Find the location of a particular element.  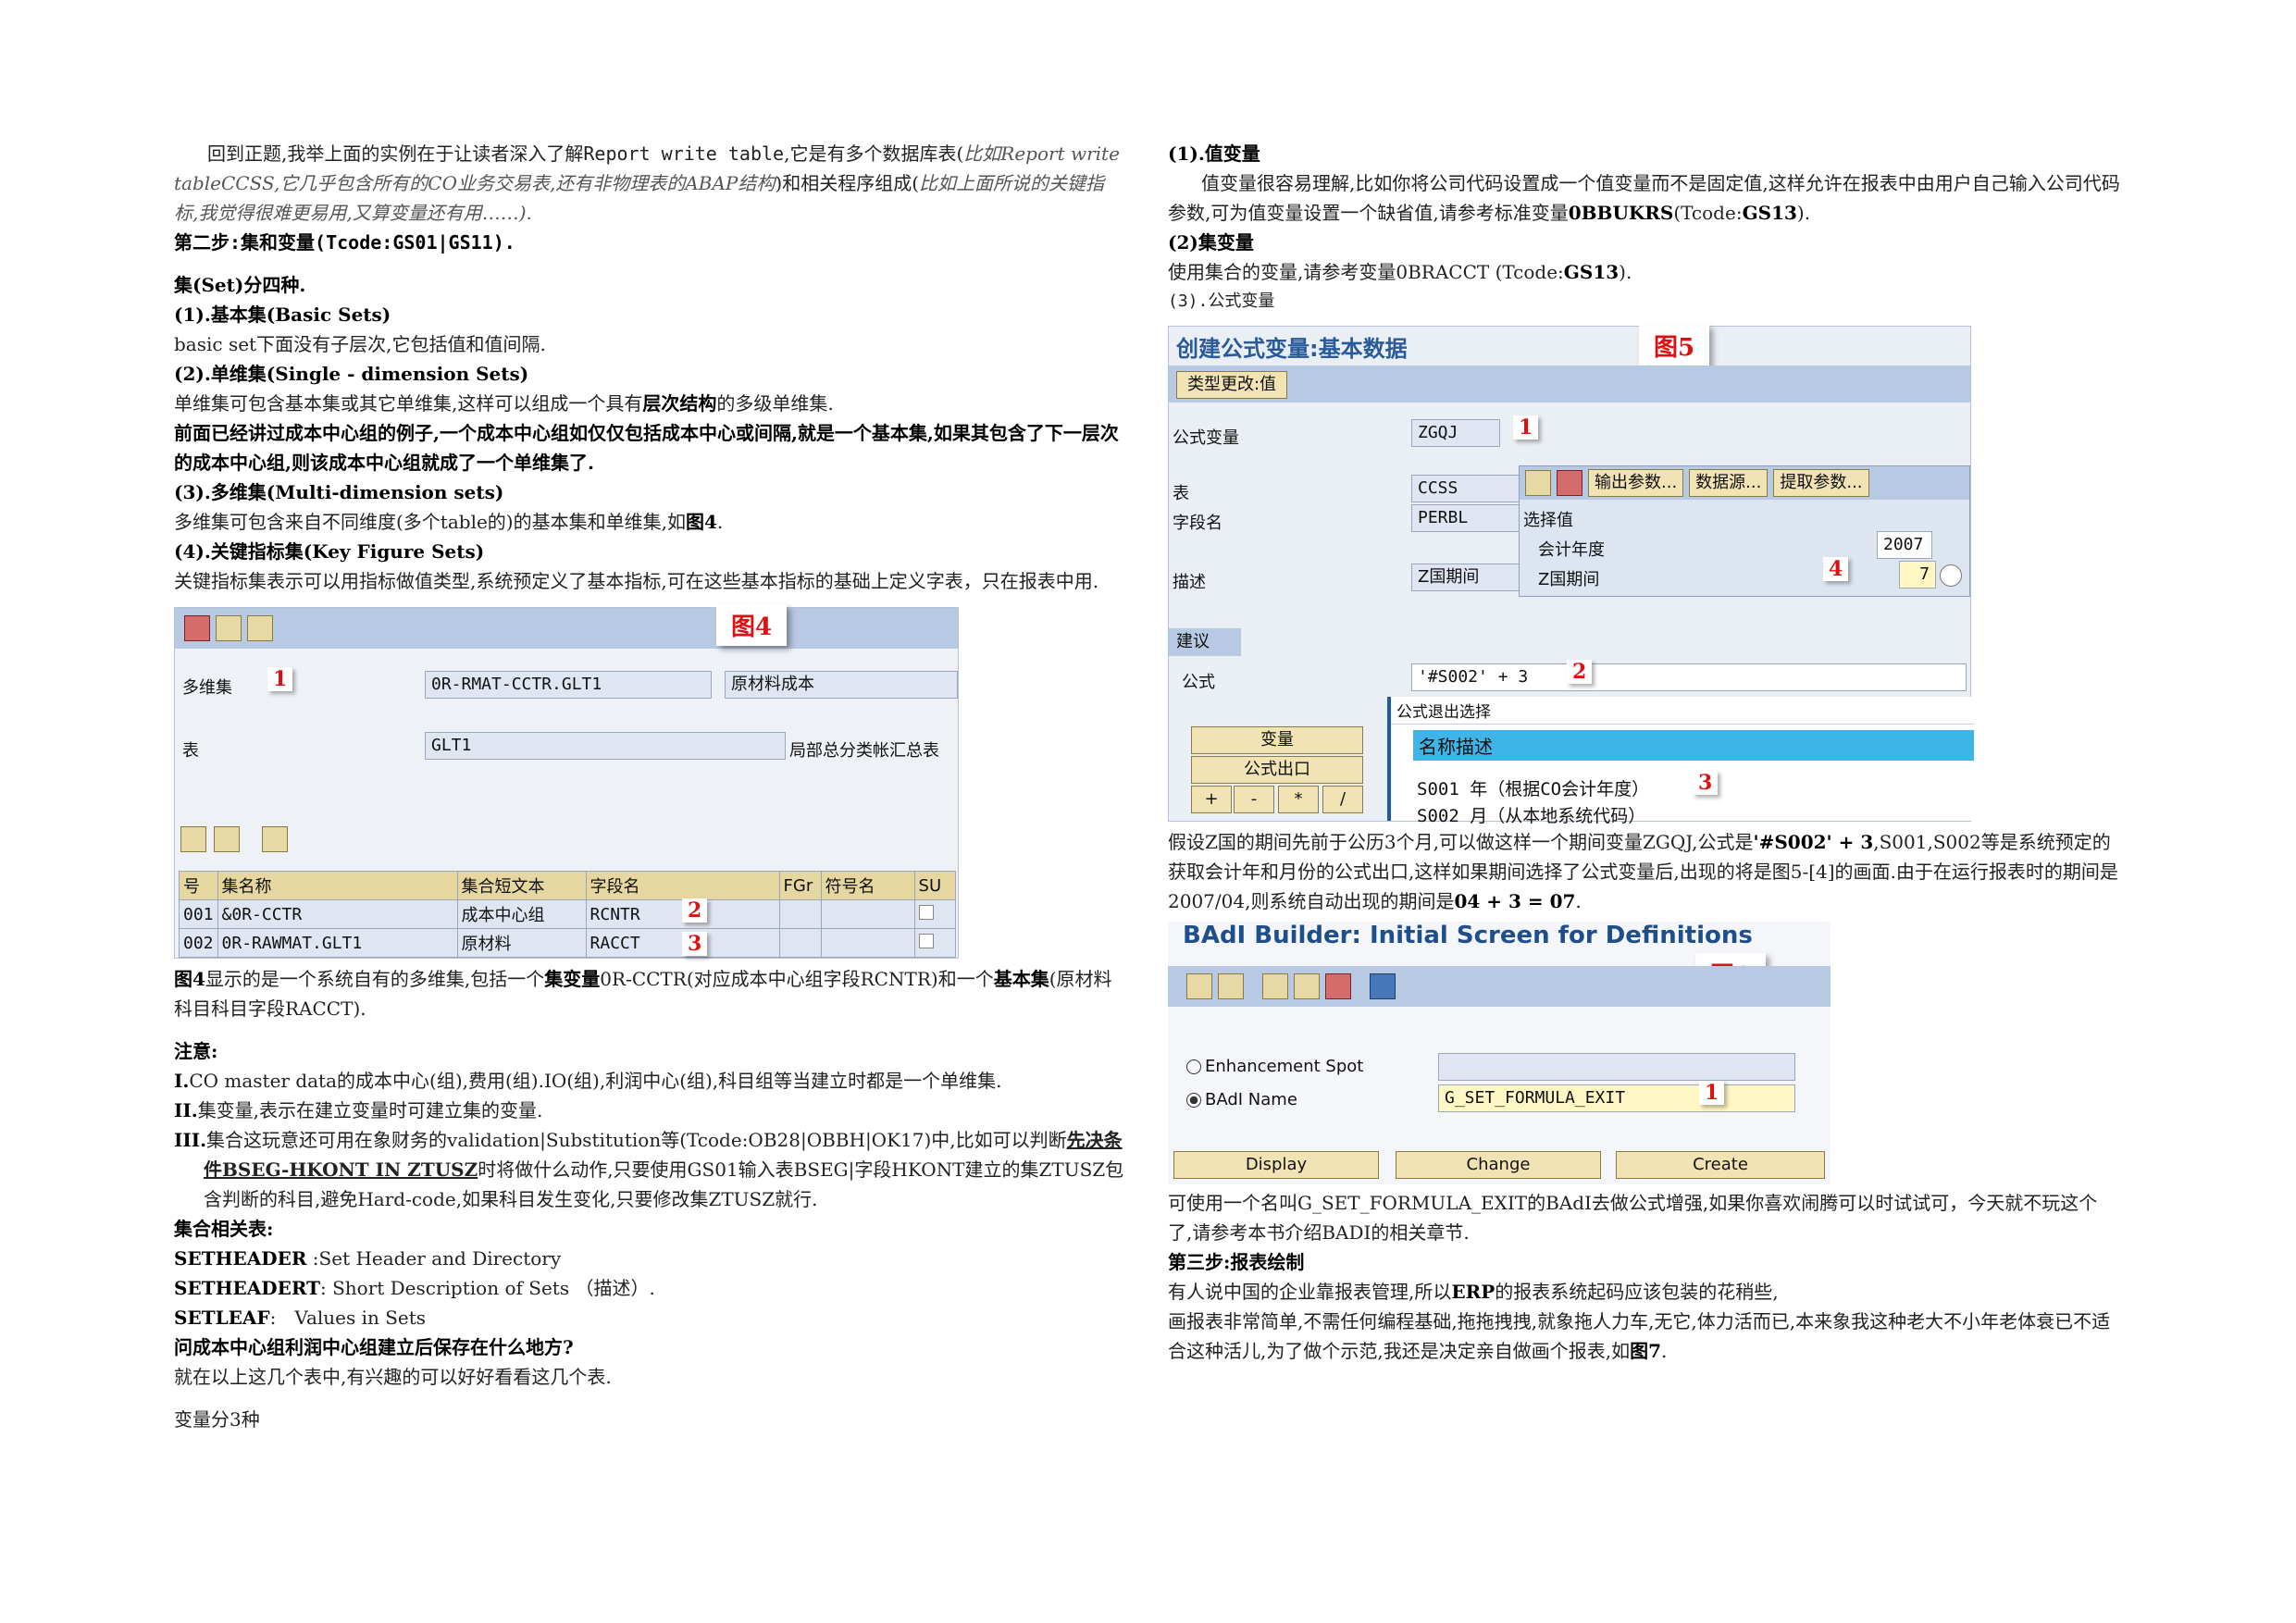

save-icon is located at coordinates (1570, 483).